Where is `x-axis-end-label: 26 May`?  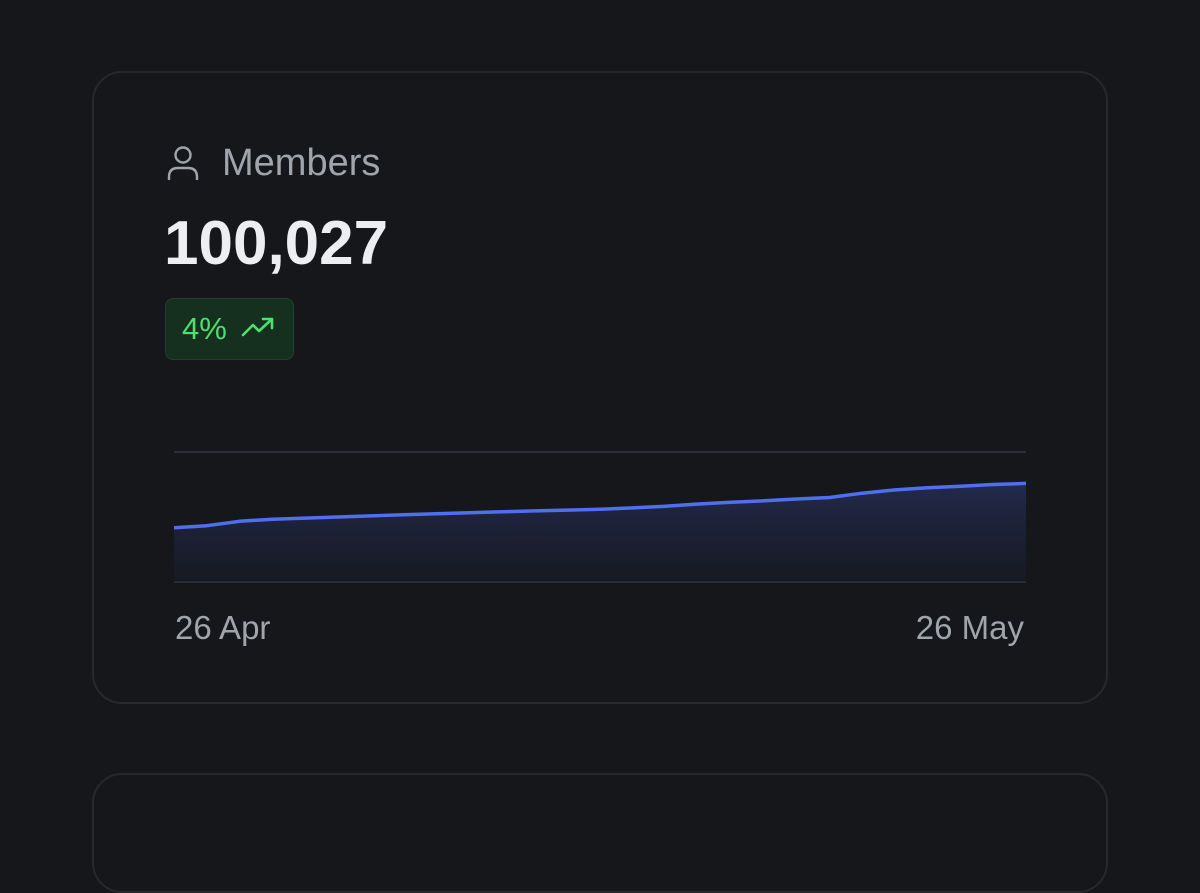 x-axis-end-label: 26 May is located at coordinates (969, 627).